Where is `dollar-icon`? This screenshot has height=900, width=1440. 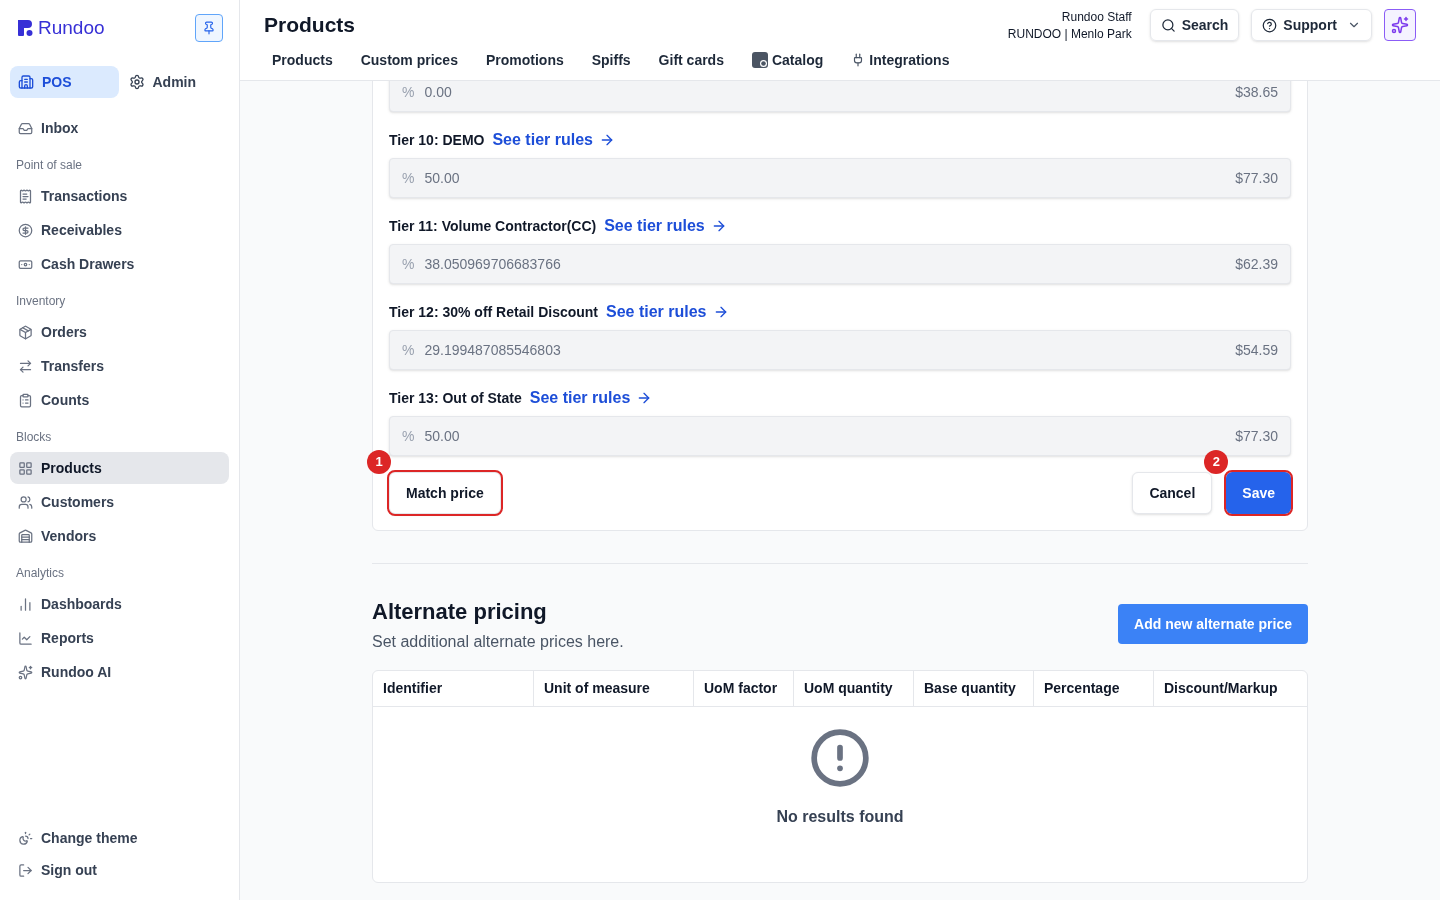
dollar-icon is located at coordinates (25, 230).